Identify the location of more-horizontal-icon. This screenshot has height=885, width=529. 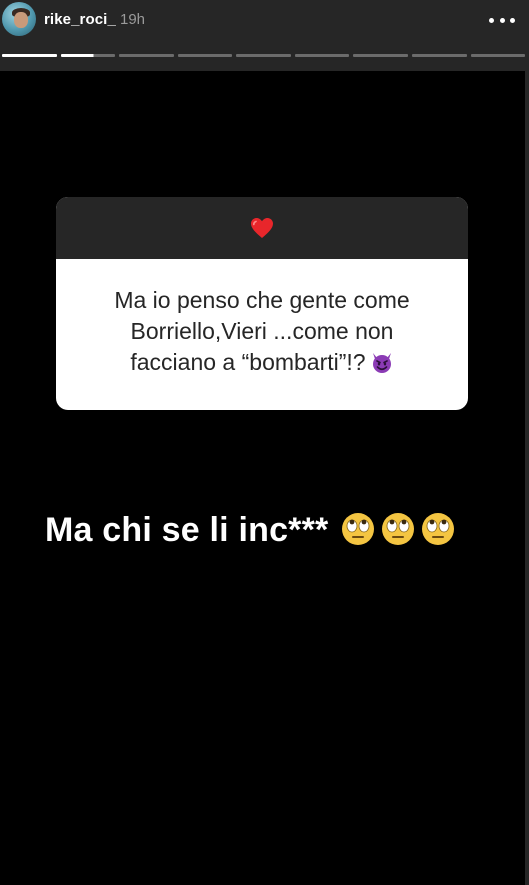
(502, 20).